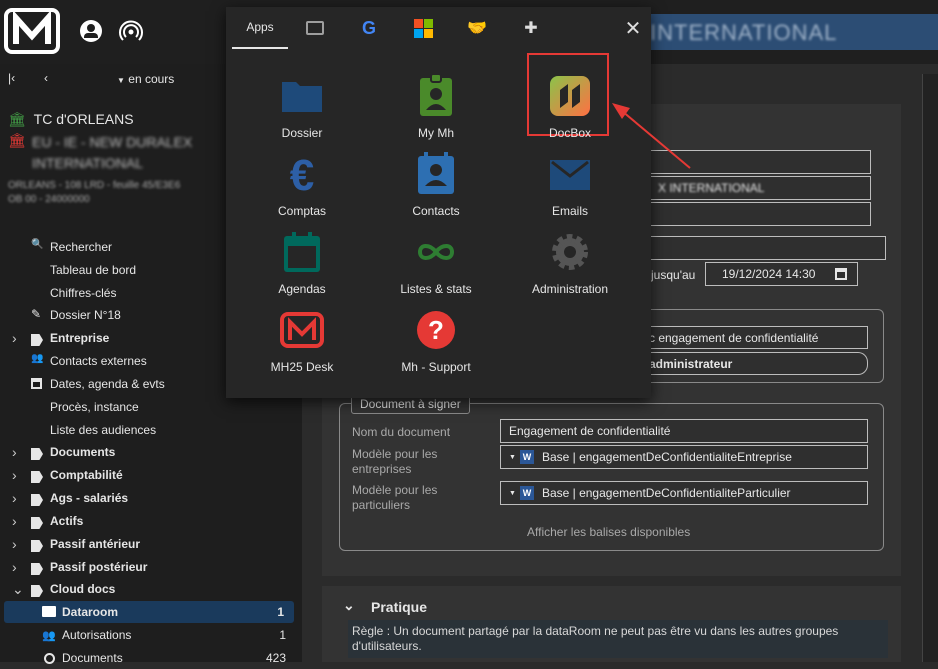  I want to click on user-icon, so click(91, 31).